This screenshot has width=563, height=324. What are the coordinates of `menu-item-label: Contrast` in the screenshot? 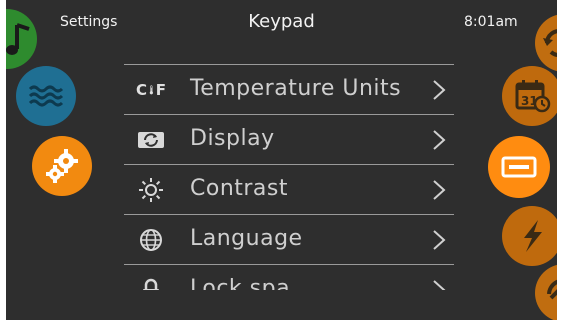 It's located at (239, 188).